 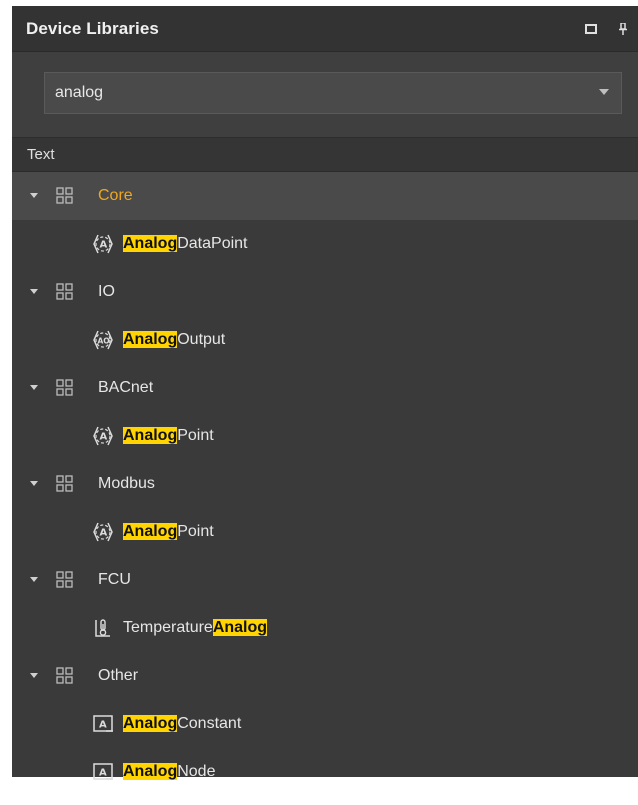 I want to click on tree-item-label: AnalogNode, so click(x=169, y=772).